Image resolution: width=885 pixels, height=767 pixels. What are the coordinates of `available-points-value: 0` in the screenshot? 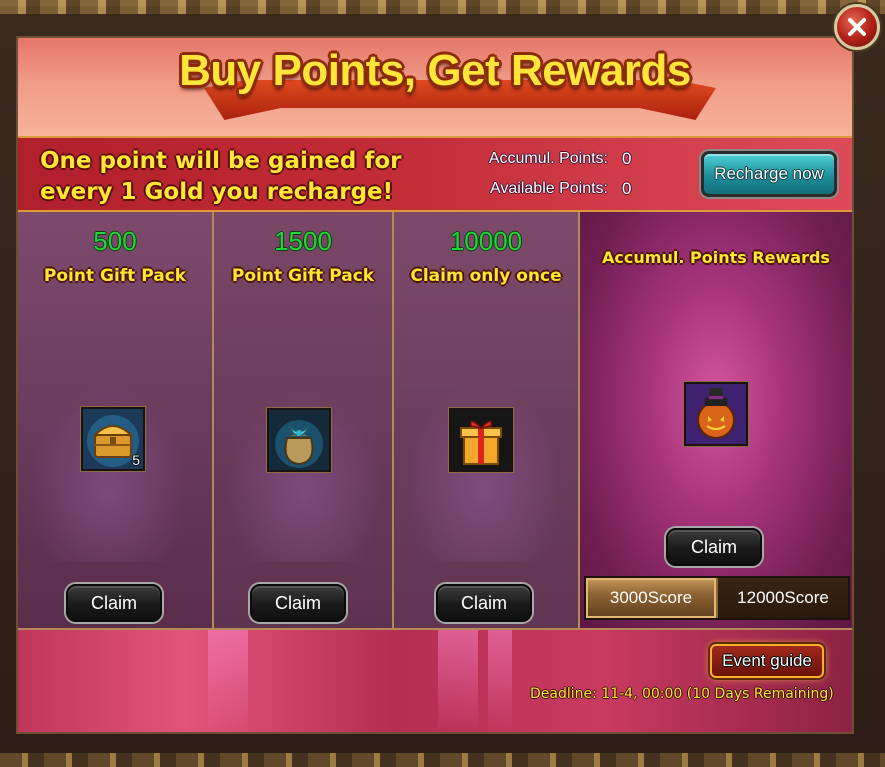 It's located at (627, 188).